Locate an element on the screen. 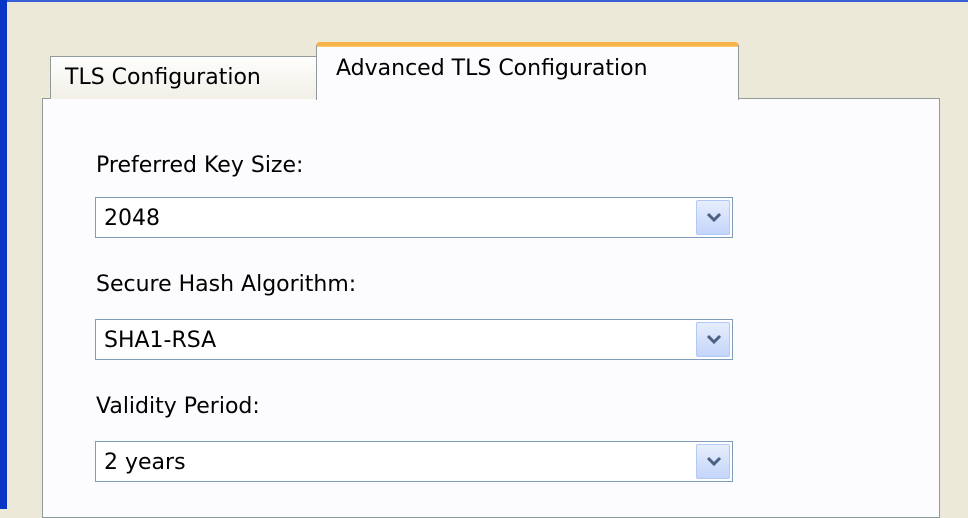 This screenshot has height=518, width=968. validity-period-label: Validity Period: is located at coordinates (178, 406).